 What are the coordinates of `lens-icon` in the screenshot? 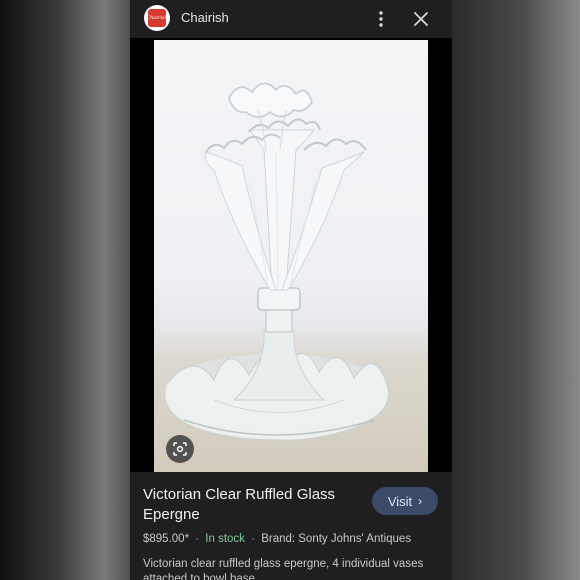 It's located at (180, 449).